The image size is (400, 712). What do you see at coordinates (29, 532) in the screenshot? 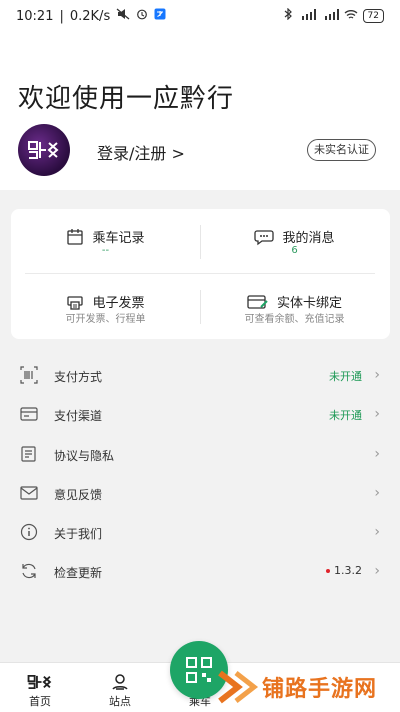
I see `info-icon` at bounding box center [29, 532].